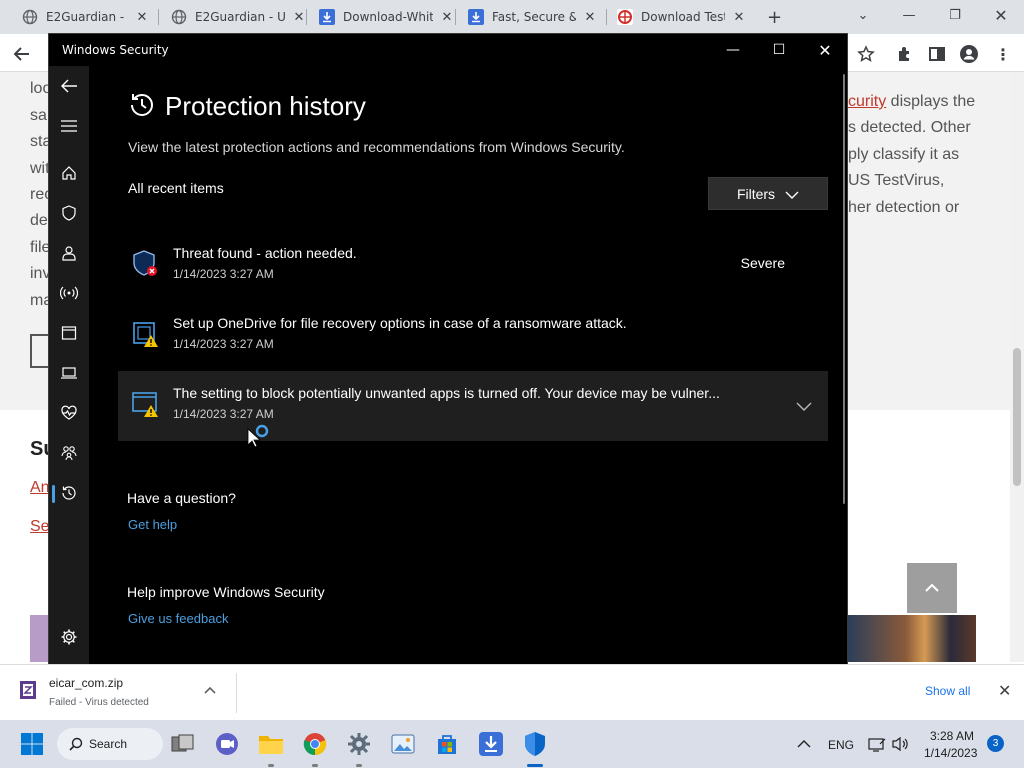 Image resolution: width=1024 pixels, height=768 pixels. I want to click on clock-date: 1/14/2023, so click(950, 753).